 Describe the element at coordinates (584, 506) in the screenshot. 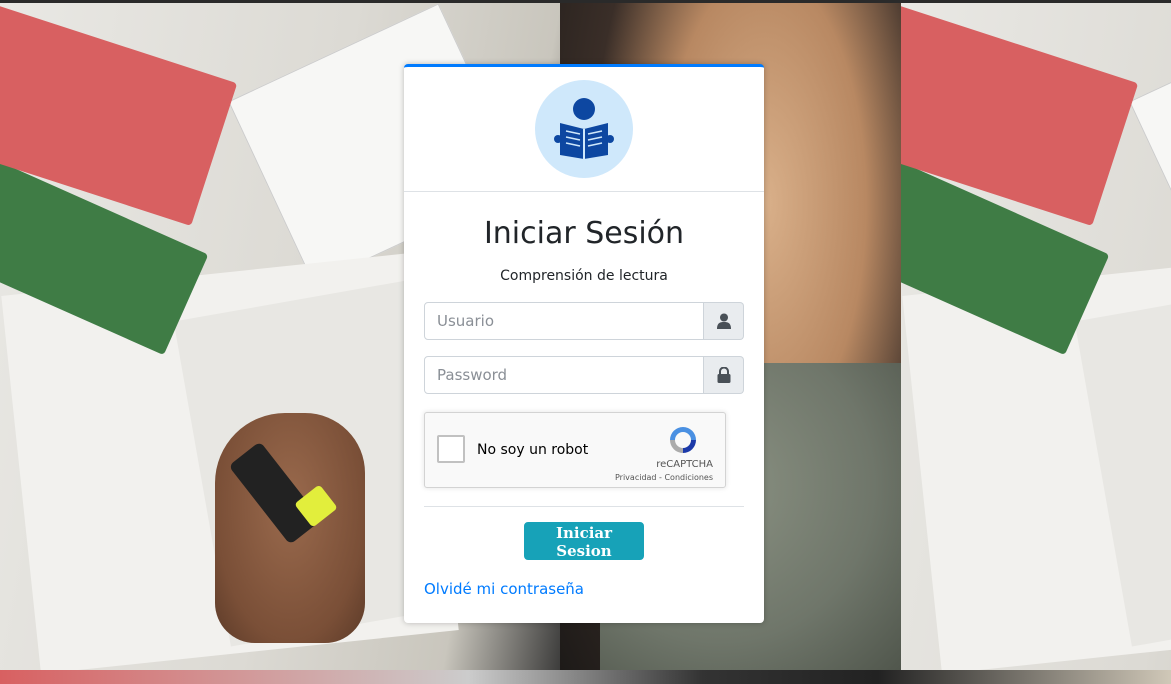

I see `divider` at that location.